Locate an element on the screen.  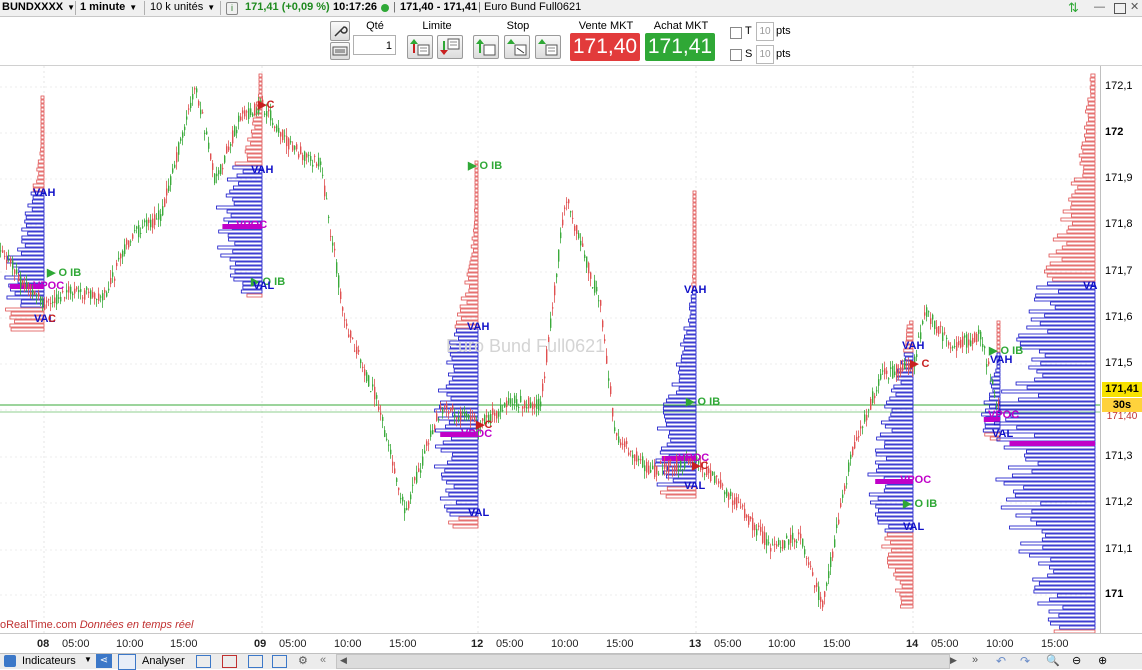
keyboard-icon is located at coordinates (340, 51).